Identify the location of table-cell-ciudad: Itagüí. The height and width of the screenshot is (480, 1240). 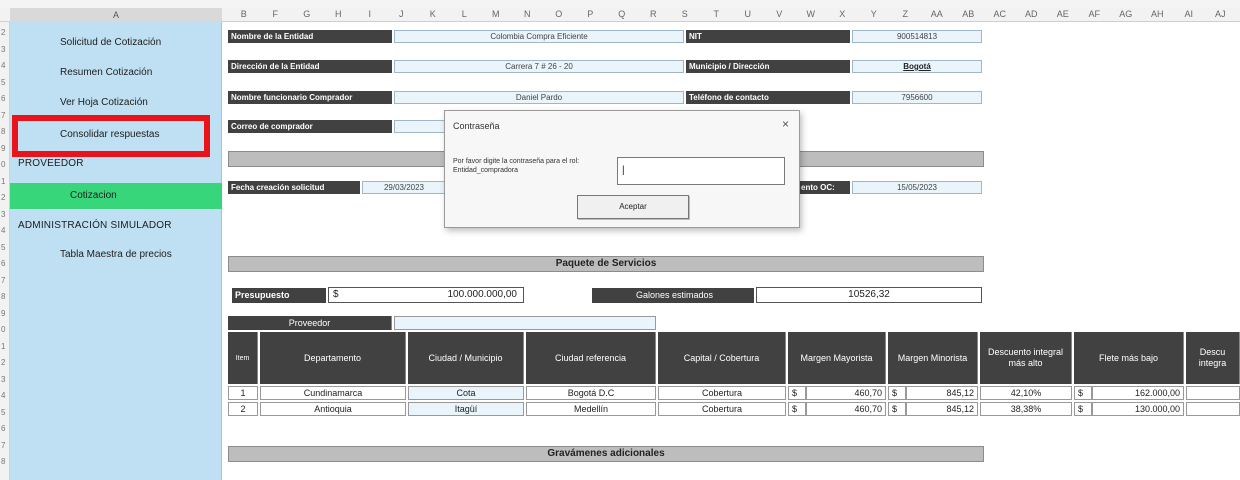
(466, 409).